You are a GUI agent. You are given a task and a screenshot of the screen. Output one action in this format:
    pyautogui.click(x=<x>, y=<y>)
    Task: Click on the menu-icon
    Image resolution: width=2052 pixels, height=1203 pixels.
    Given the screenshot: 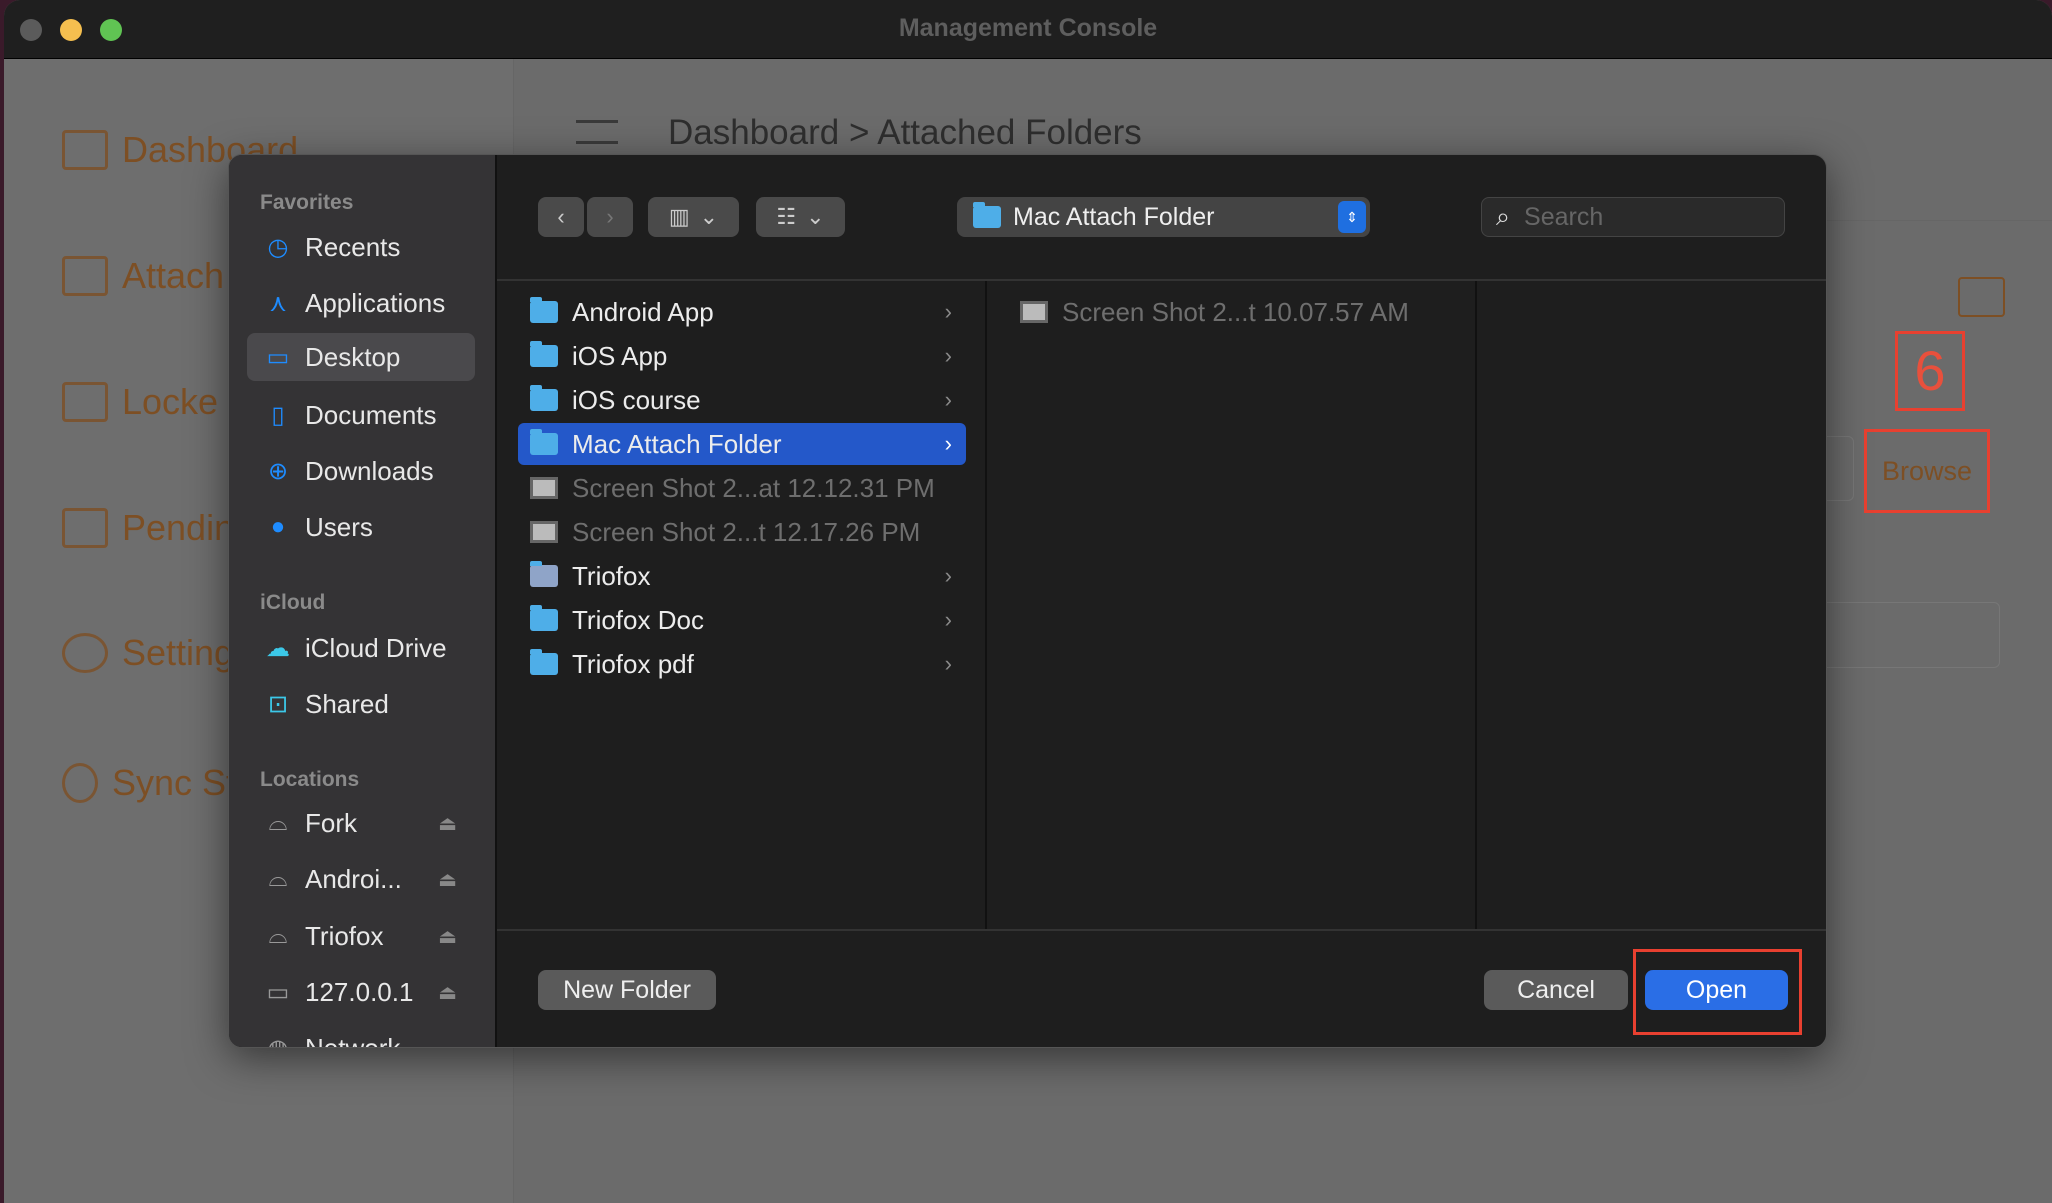 What is the action you would take?
    pyautogui.click(x=597, y=132)
    